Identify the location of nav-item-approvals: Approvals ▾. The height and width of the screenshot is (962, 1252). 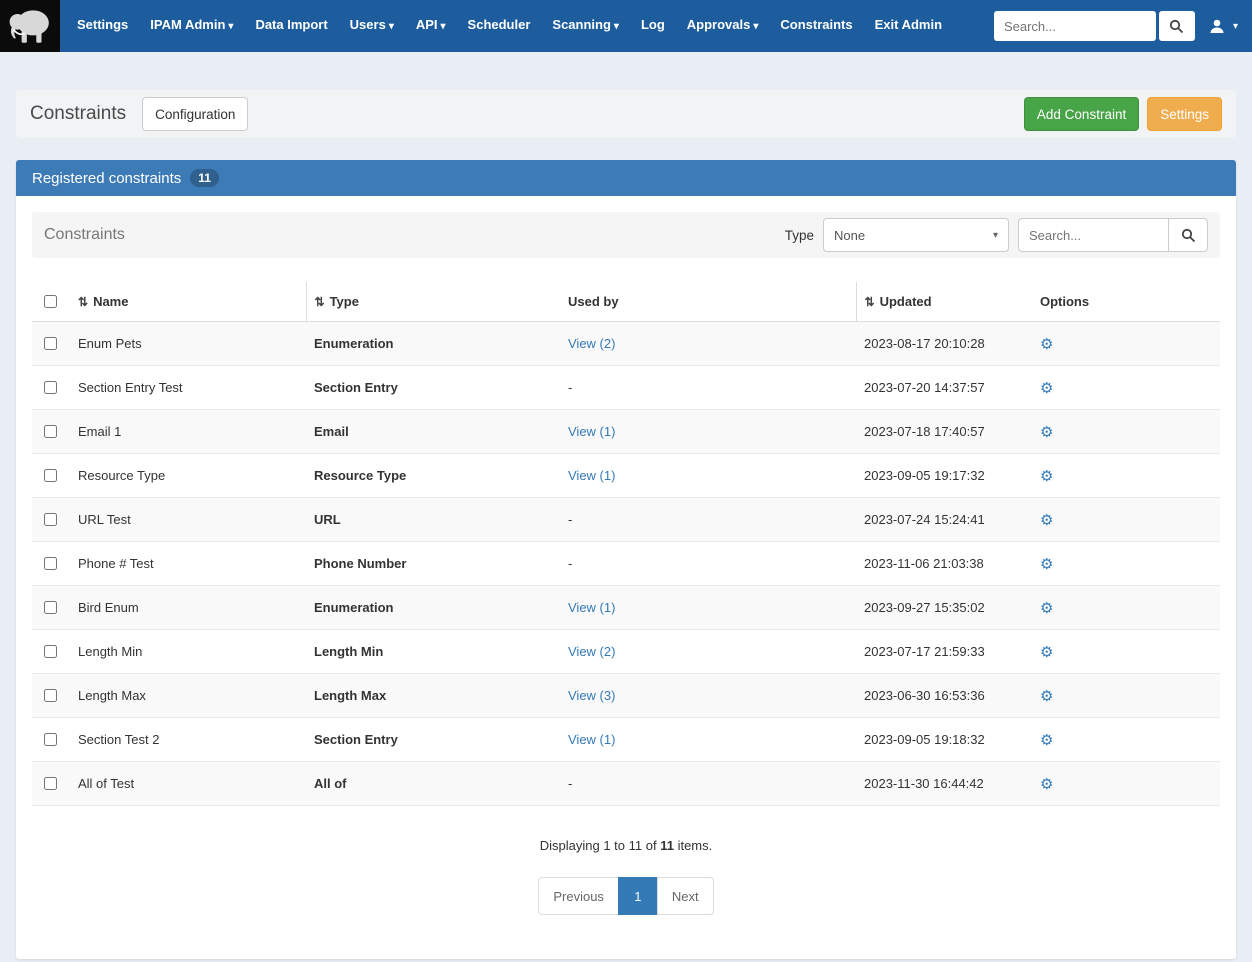
(723, 26).